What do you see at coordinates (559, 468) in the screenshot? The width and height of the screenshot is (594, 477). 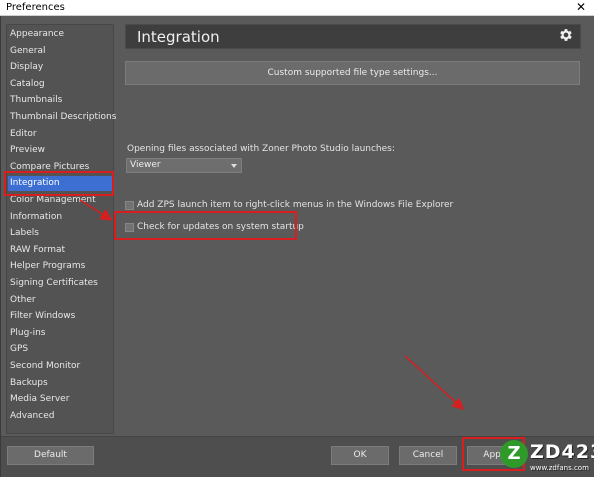 I see `watermark-url: www.zdfans.com` at bounding box center [559, 468].